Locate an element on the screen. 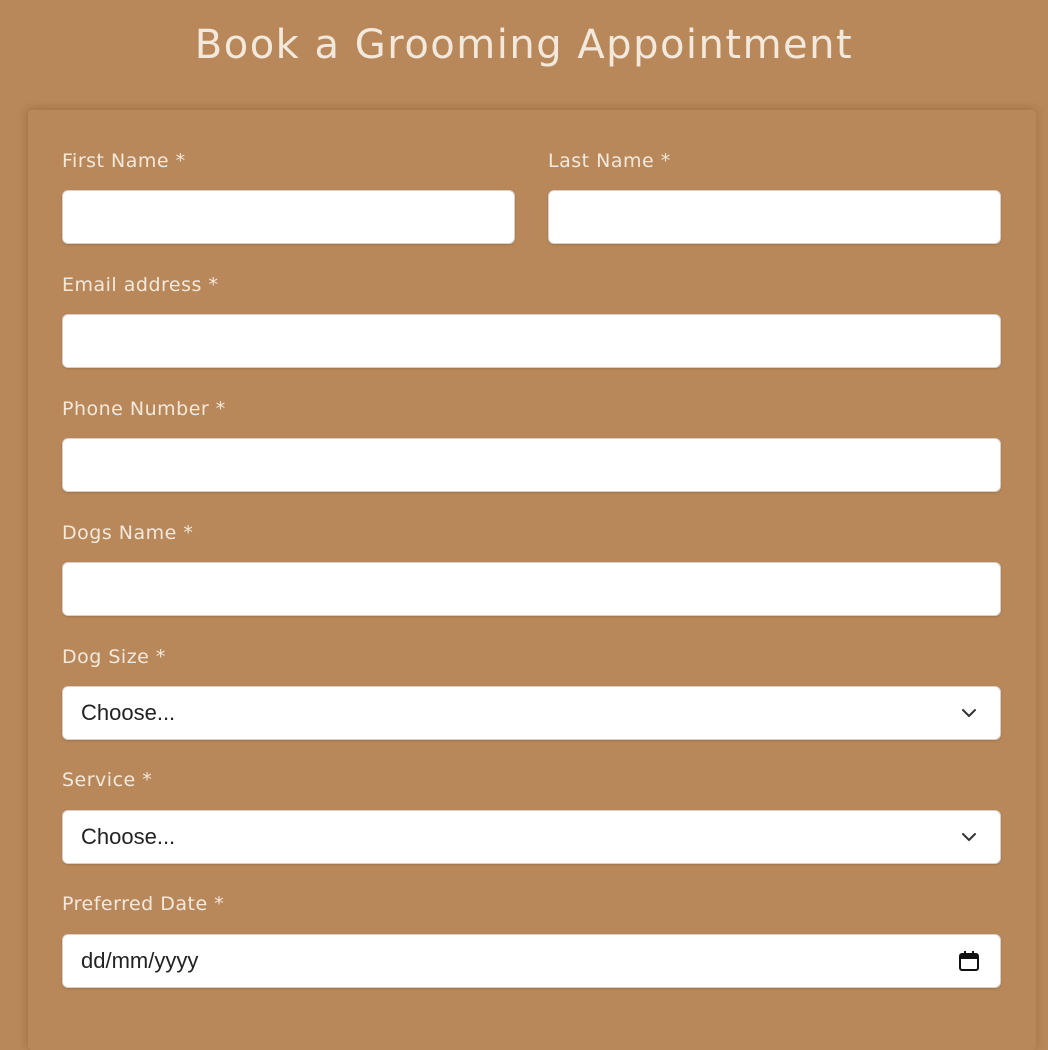 The width and height of the screenshot is (1048, 1050). preferred-date-label: Preferred Date * is located at coordinates (143, 904).